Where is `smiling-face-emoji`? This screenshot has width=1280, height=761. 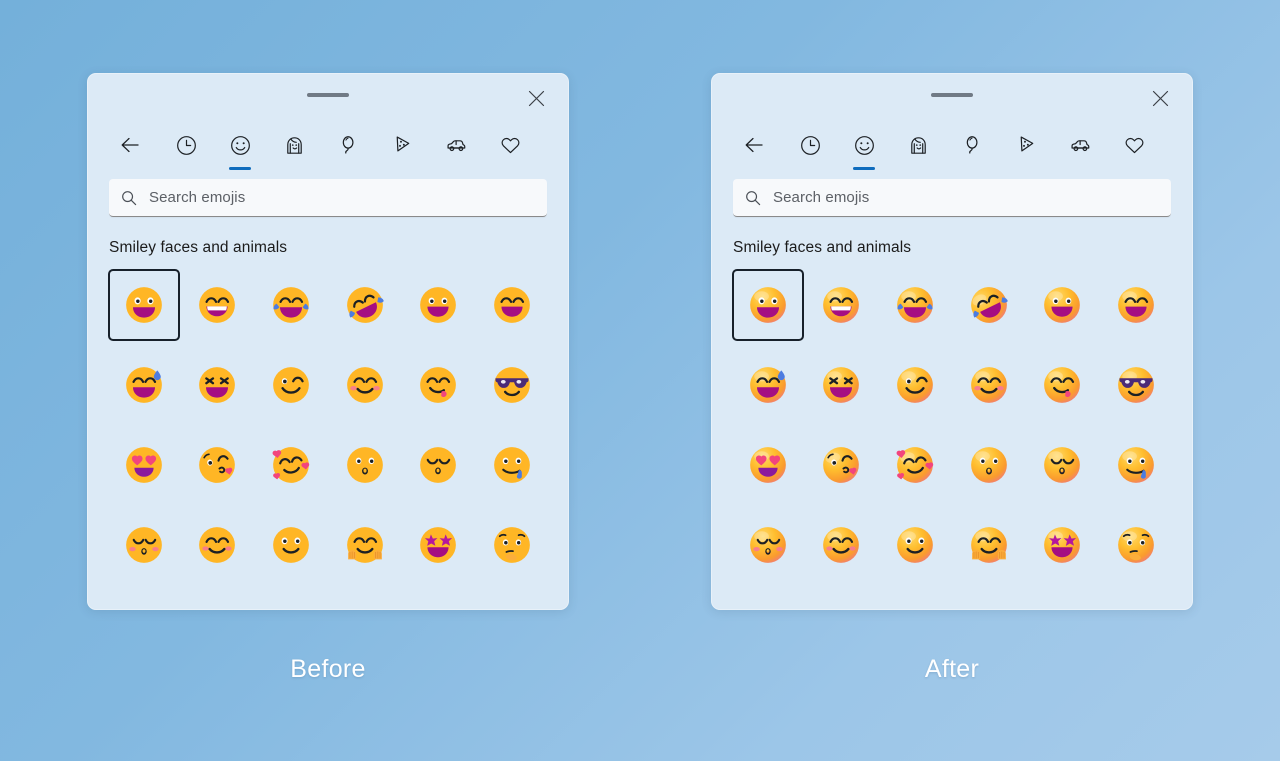 smiling-face-emoji is located at coordinates (841, 545).